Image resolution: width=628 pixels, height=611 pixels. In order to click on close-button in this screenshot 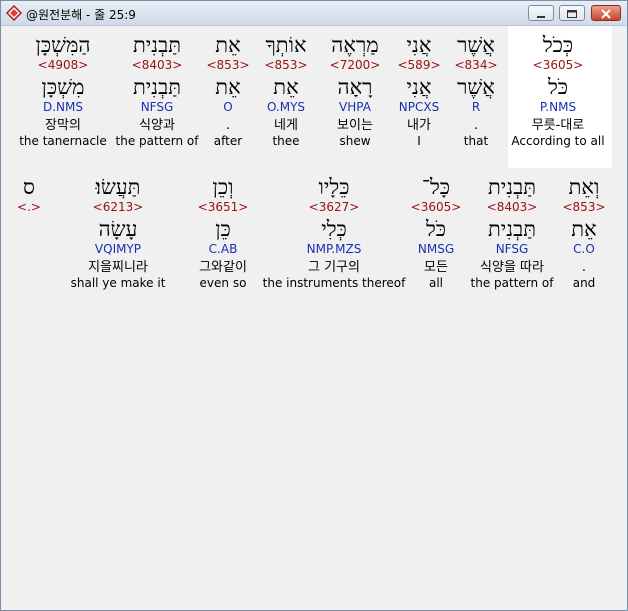, I will do `click(606, 13)`.